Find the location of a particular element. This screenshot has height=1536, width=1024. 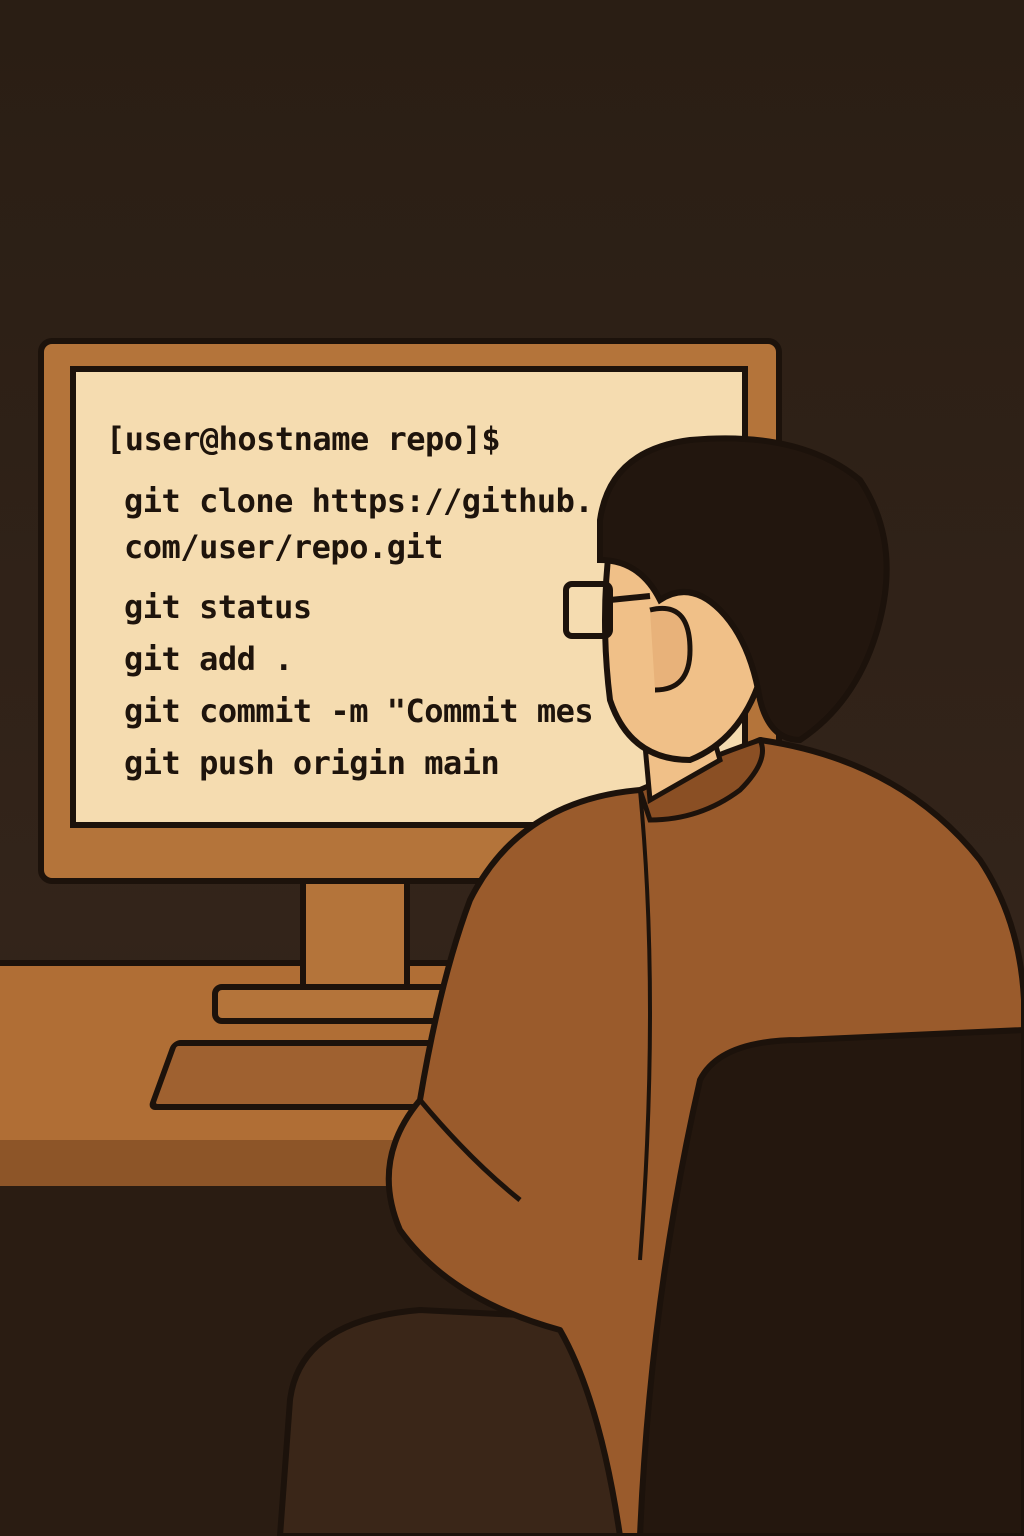

person-ear is located at coordinates (671, 649).